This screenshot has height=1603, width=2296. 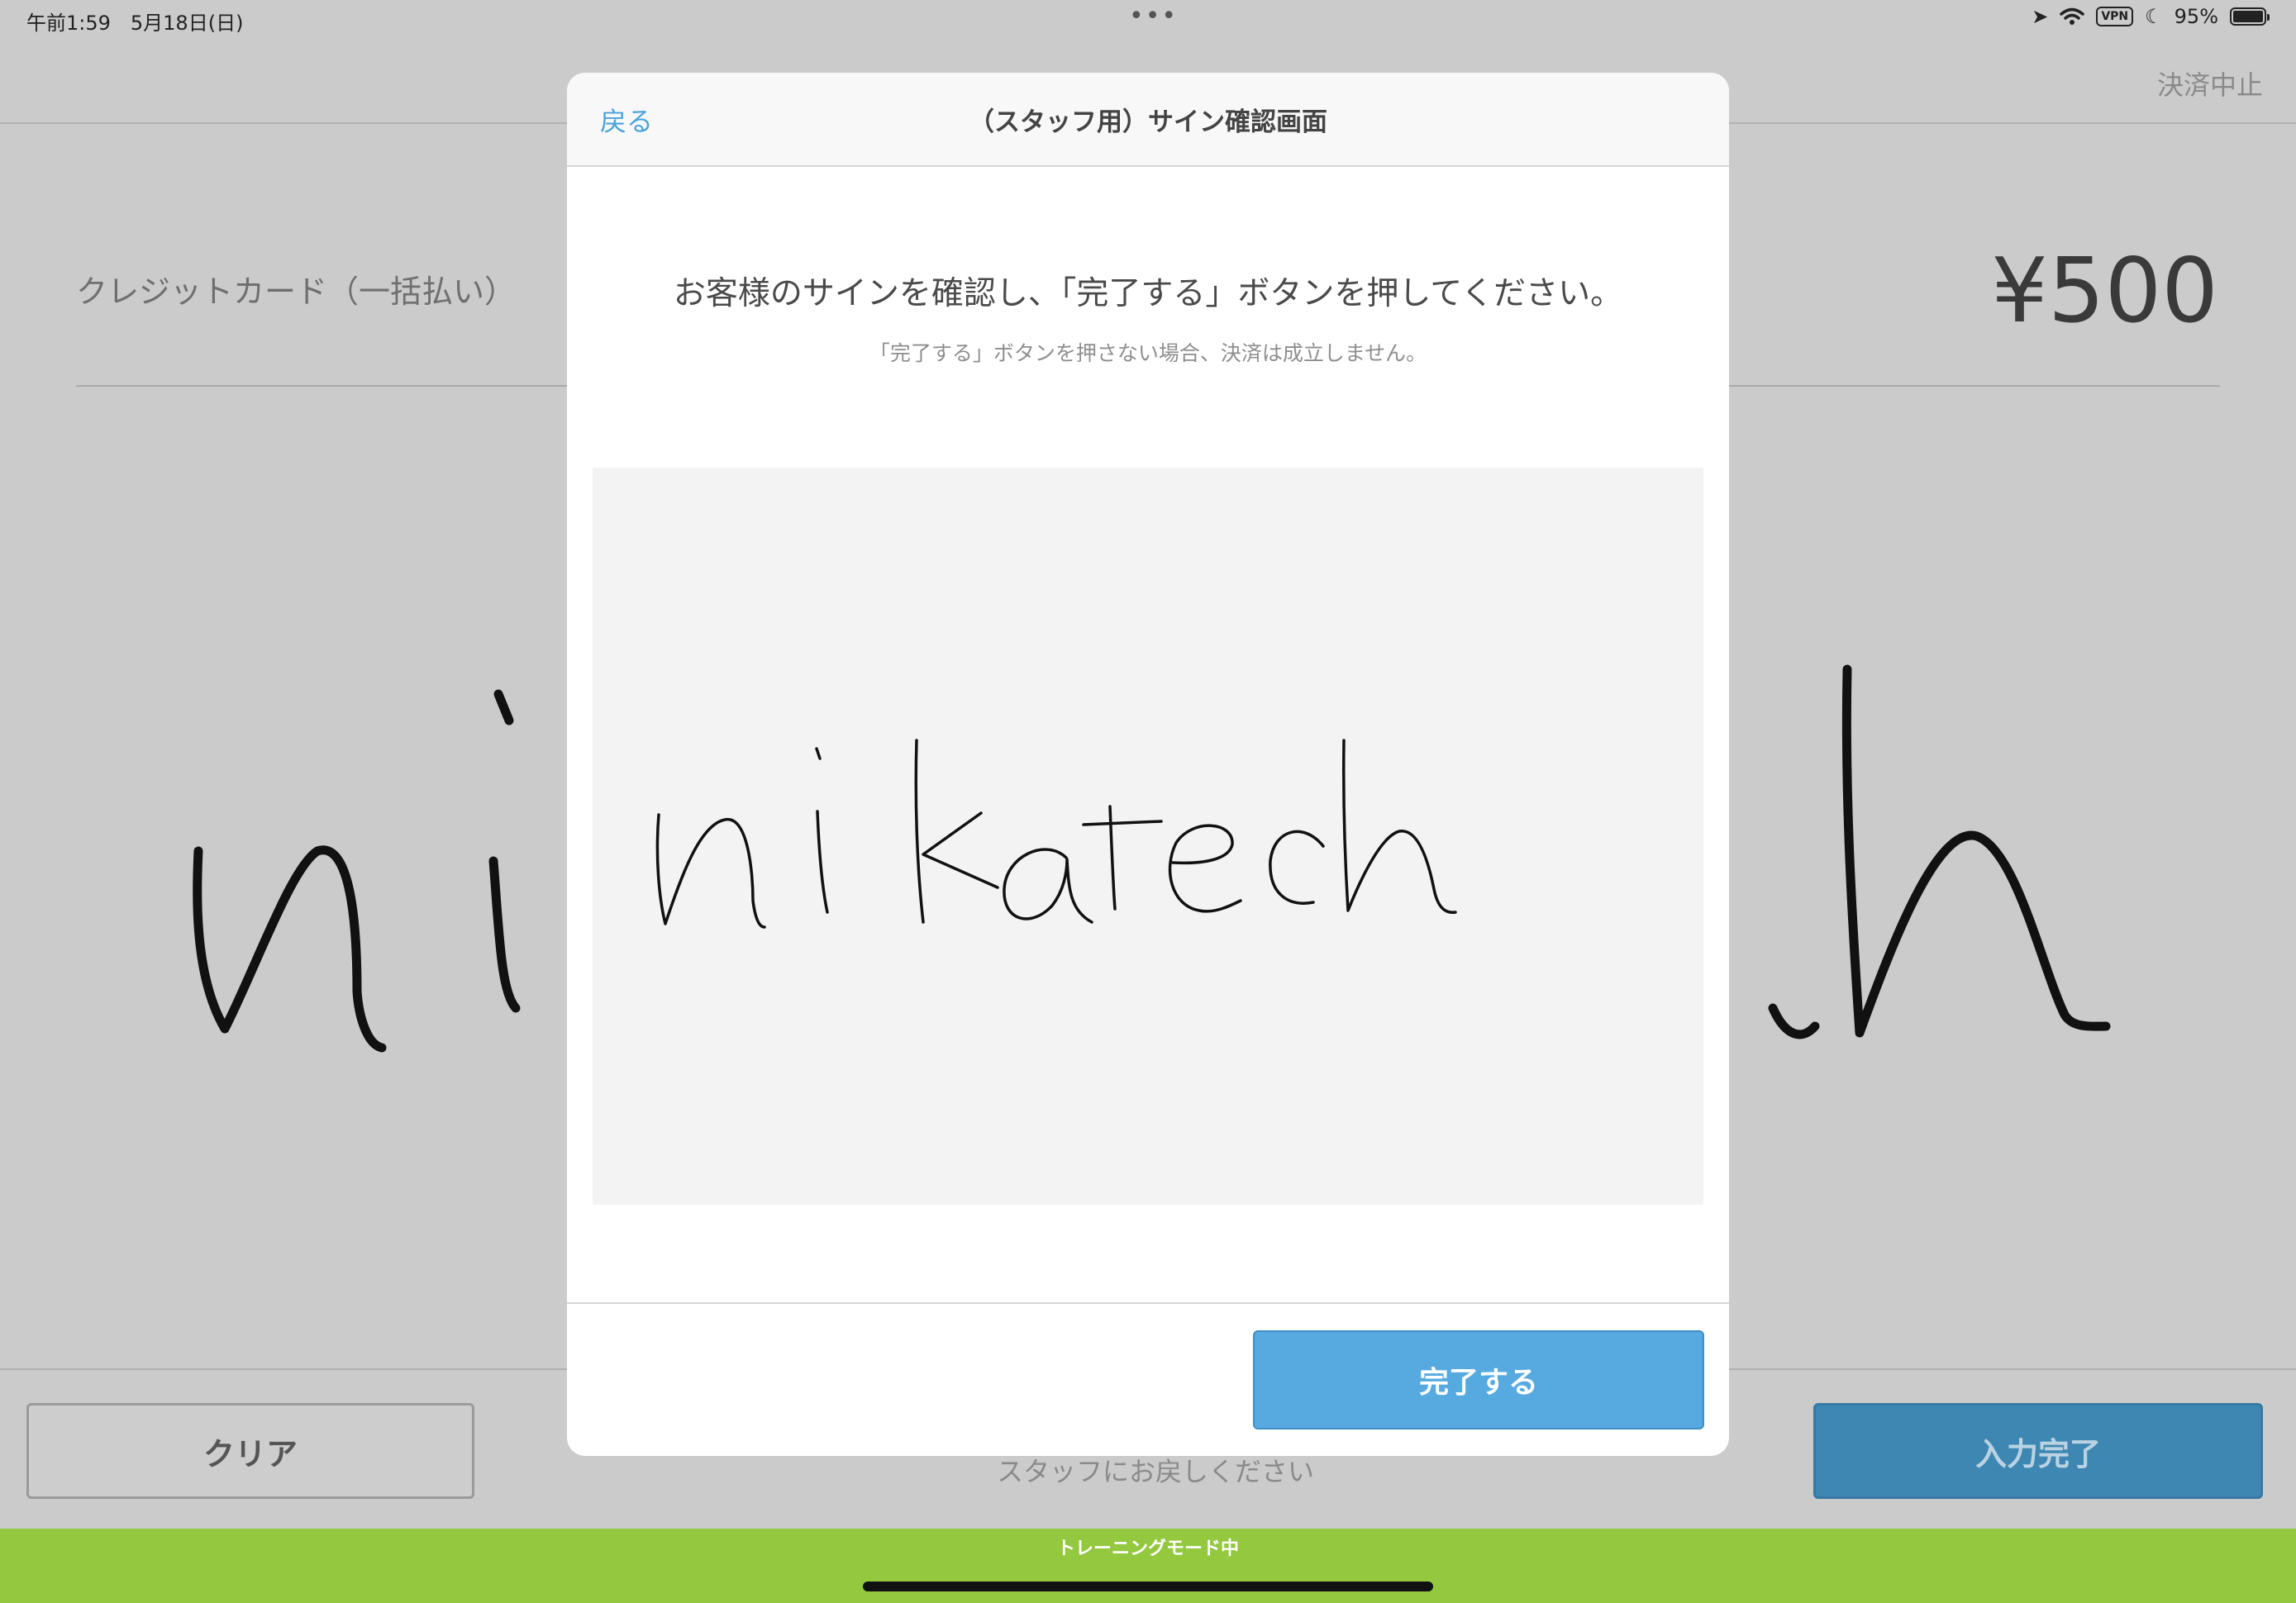 What do you see at coordinates (135, 23) in the screenshot?
I see `status-time: 午前1:59 5月18日(日)` at bounding box center [135, 23].